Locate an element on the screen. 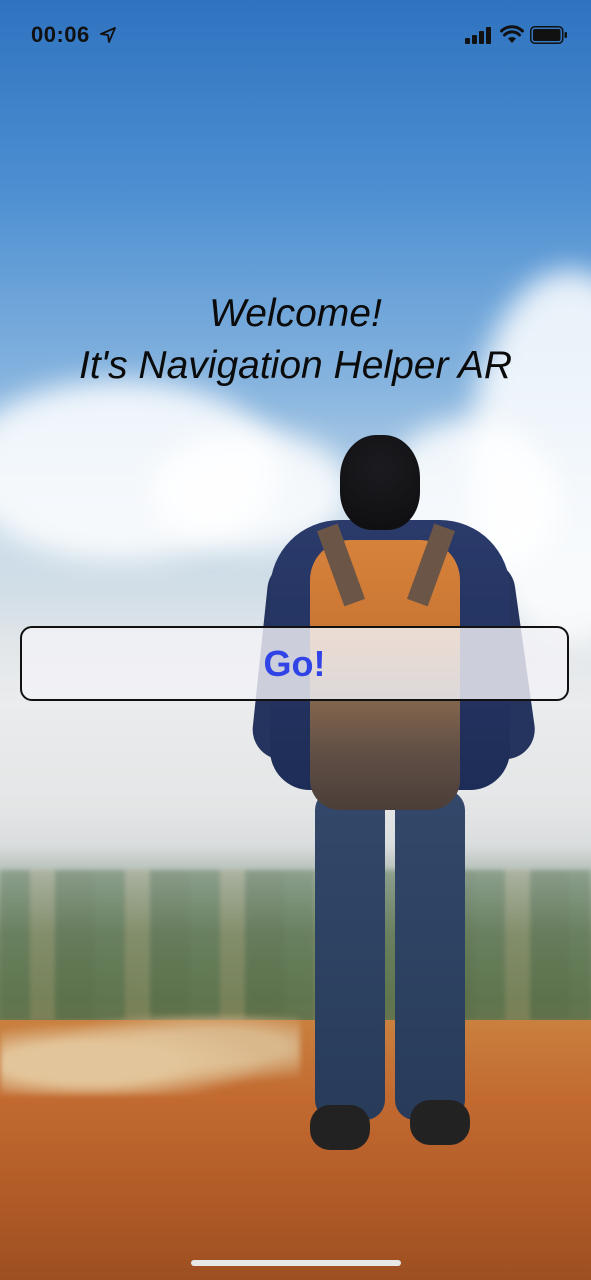  status-time: 00:06 is located at coordinates (60, 34).